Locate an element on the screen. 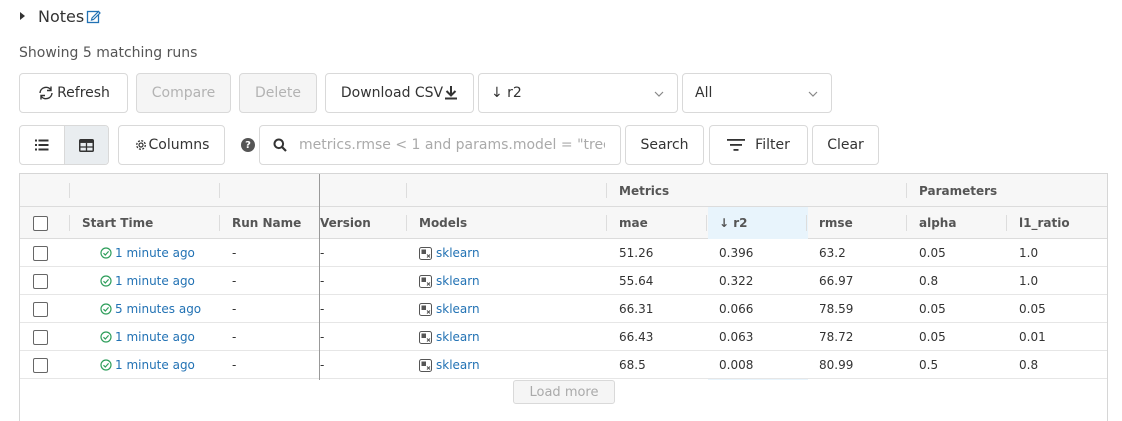  table-view-button is located at coordinates (85, 145).